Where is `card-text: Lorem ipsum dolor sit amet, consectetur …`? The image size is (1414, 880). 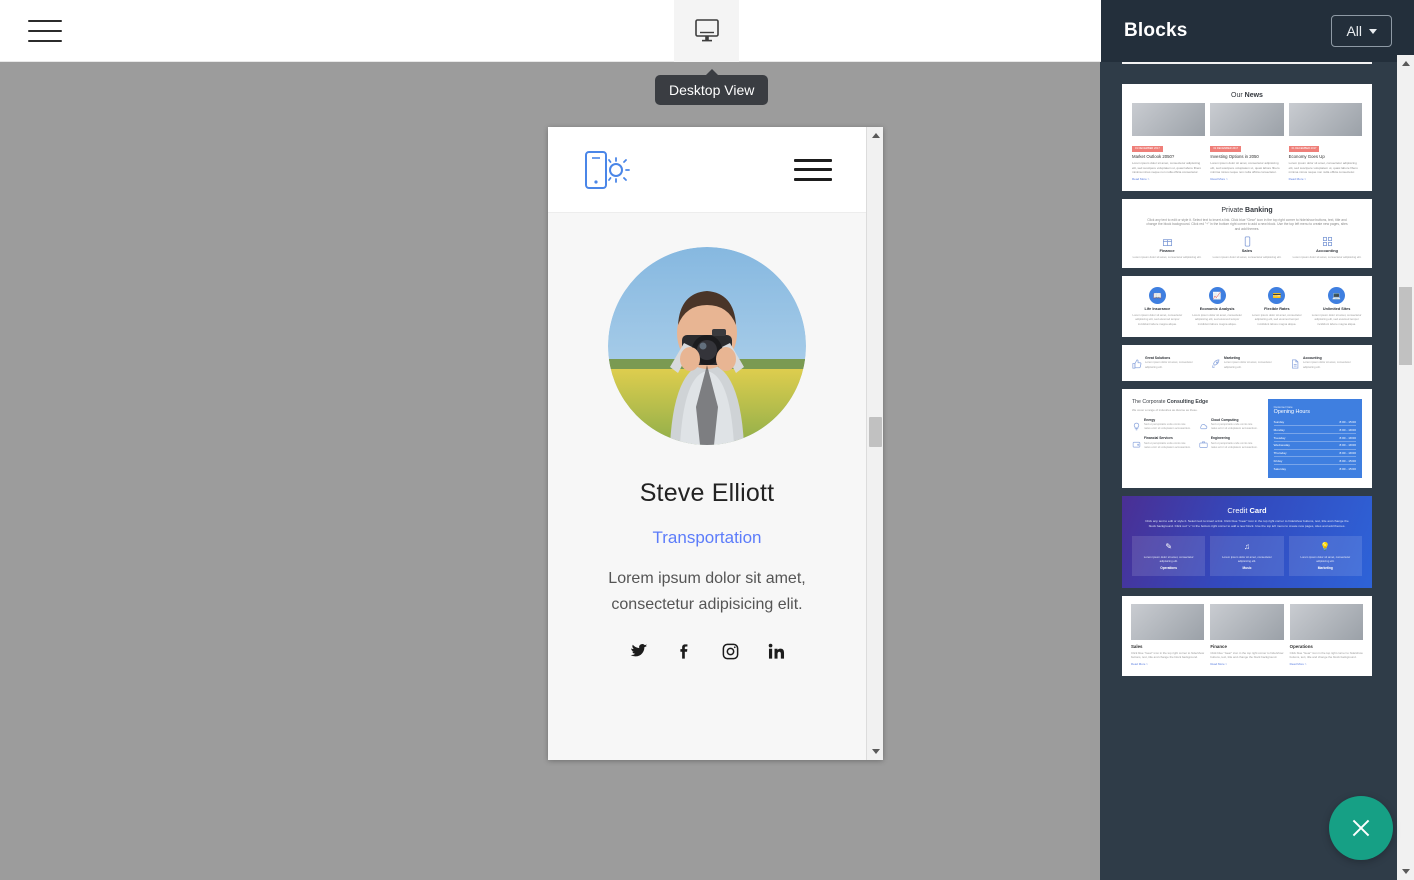 card-text: Lorem ipsum dolor sit amet, consectetur … is located at coordinates (1323, 167).